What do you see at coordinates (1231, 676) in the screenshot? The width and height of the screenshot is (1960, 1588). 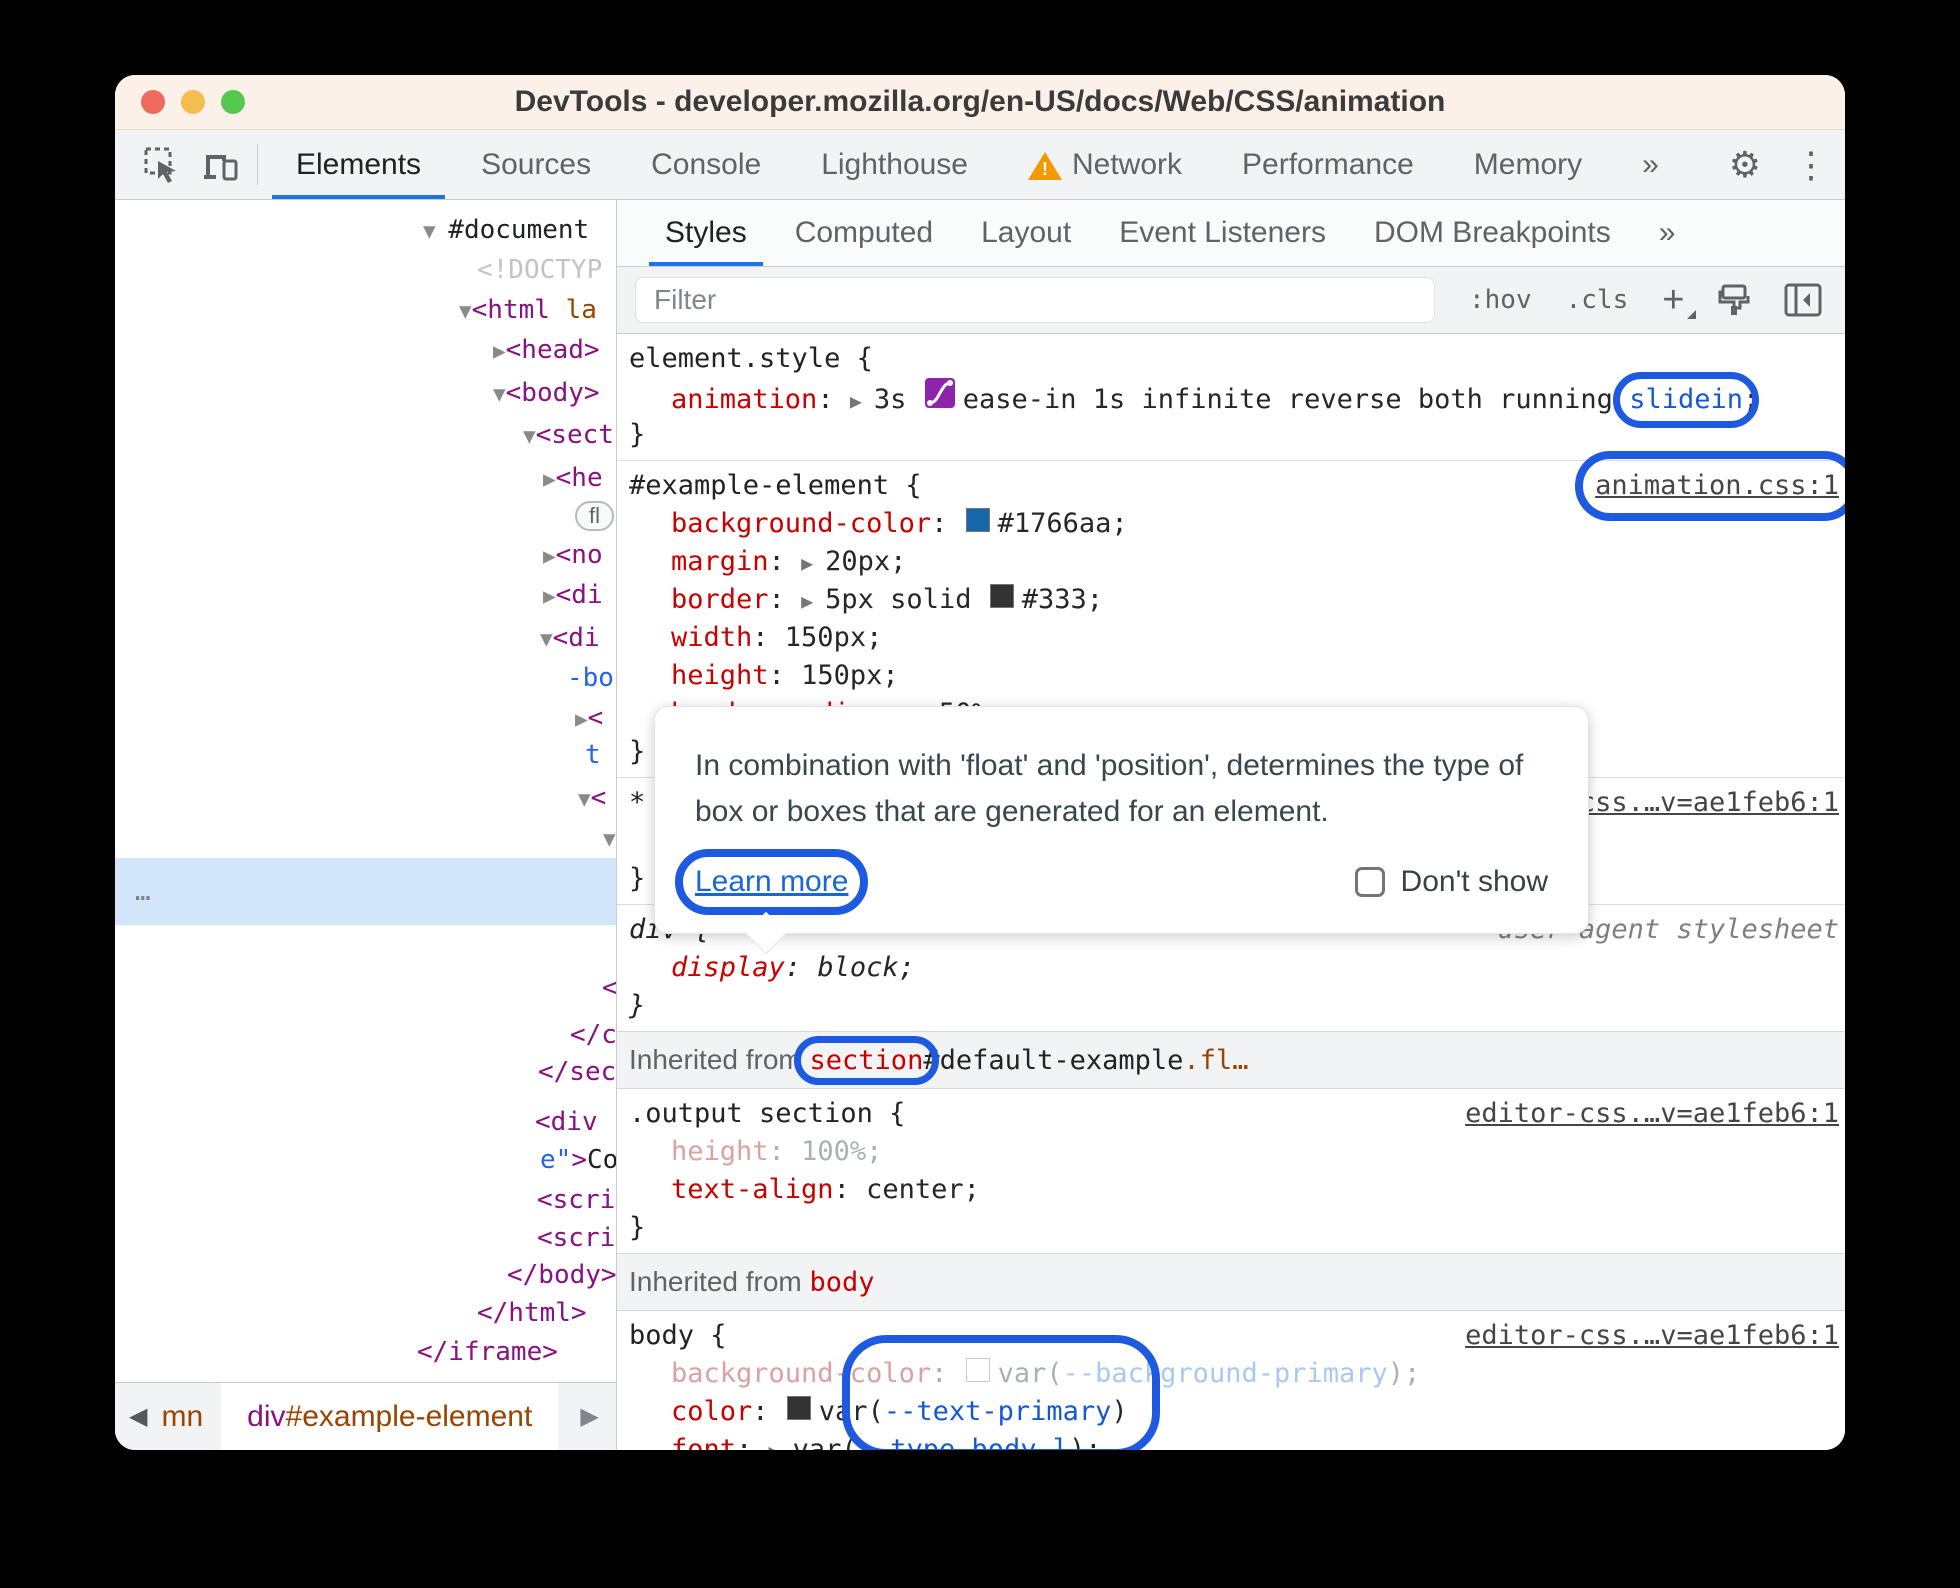 I see `css-line: height: 150px;` at bounding box center [1231, 676].